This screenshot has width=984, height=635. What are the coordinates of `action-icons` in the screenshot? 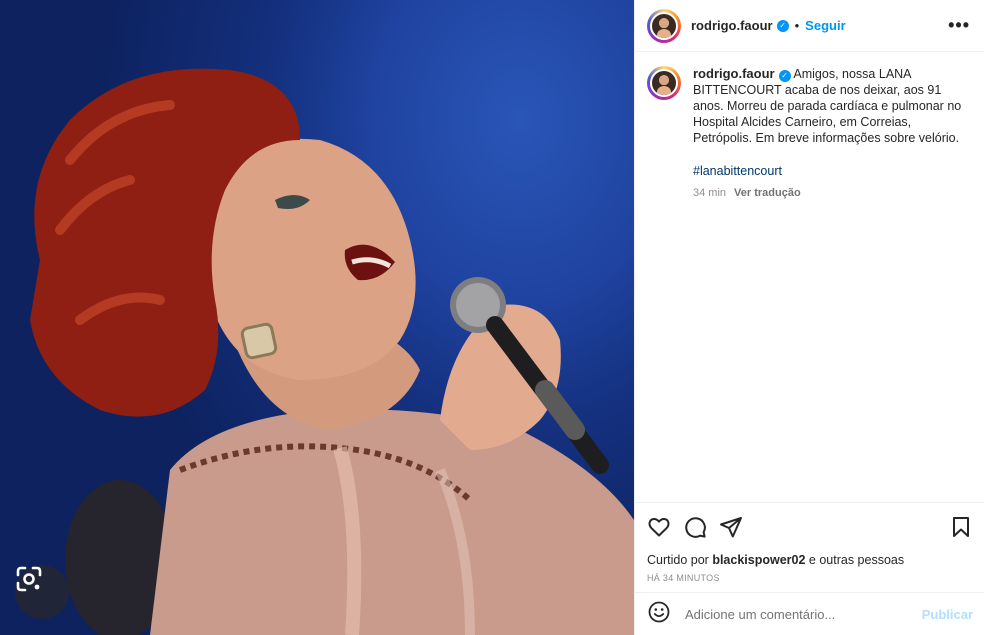 It's located at (810, 527).